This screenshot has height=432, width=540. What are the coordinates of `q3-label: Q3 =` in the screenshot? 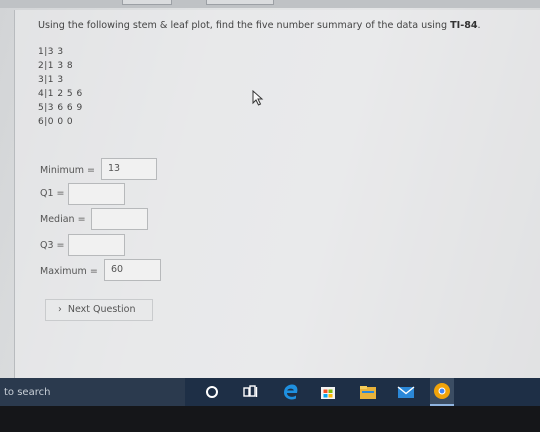 It's located at (52, 245).